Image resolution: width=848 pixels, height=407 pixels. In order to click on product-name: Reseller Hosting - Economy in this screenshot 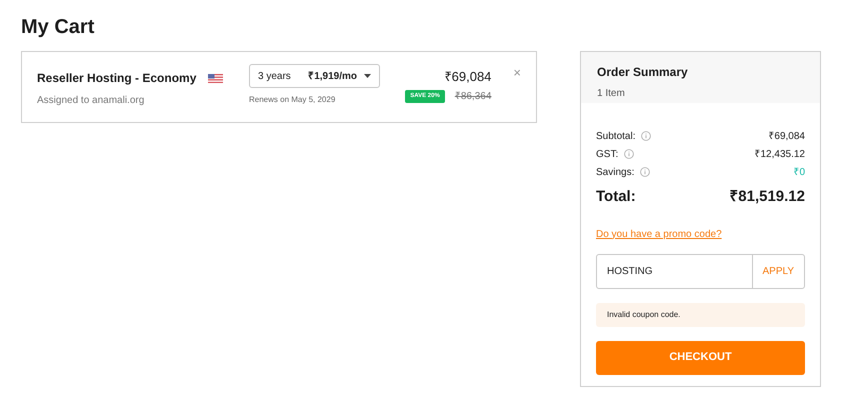, I will do `click(116, 78)`.